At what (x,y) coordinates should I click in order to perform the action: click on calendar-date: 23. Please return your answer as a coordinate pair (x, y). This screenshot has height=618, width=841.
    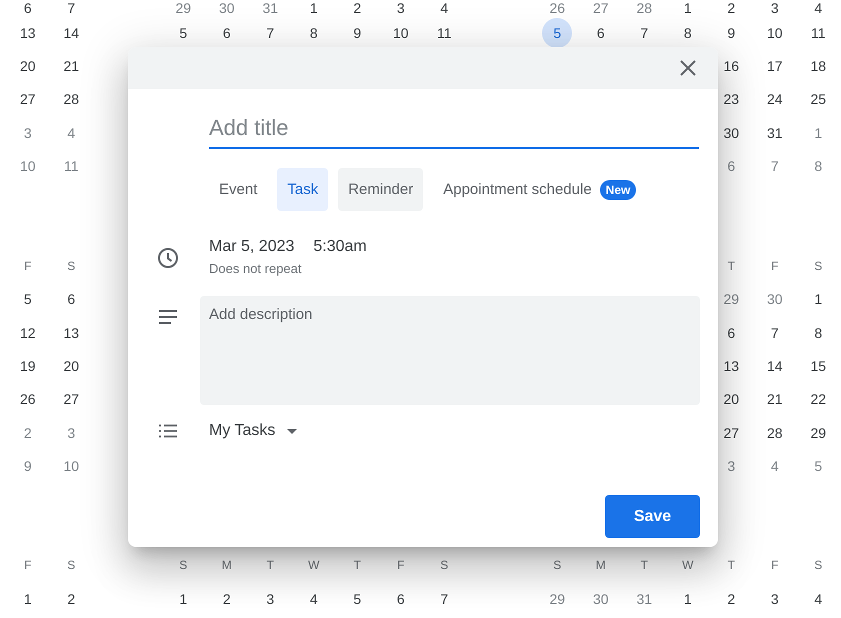
    Looking at the image, I should click on (731, 99).